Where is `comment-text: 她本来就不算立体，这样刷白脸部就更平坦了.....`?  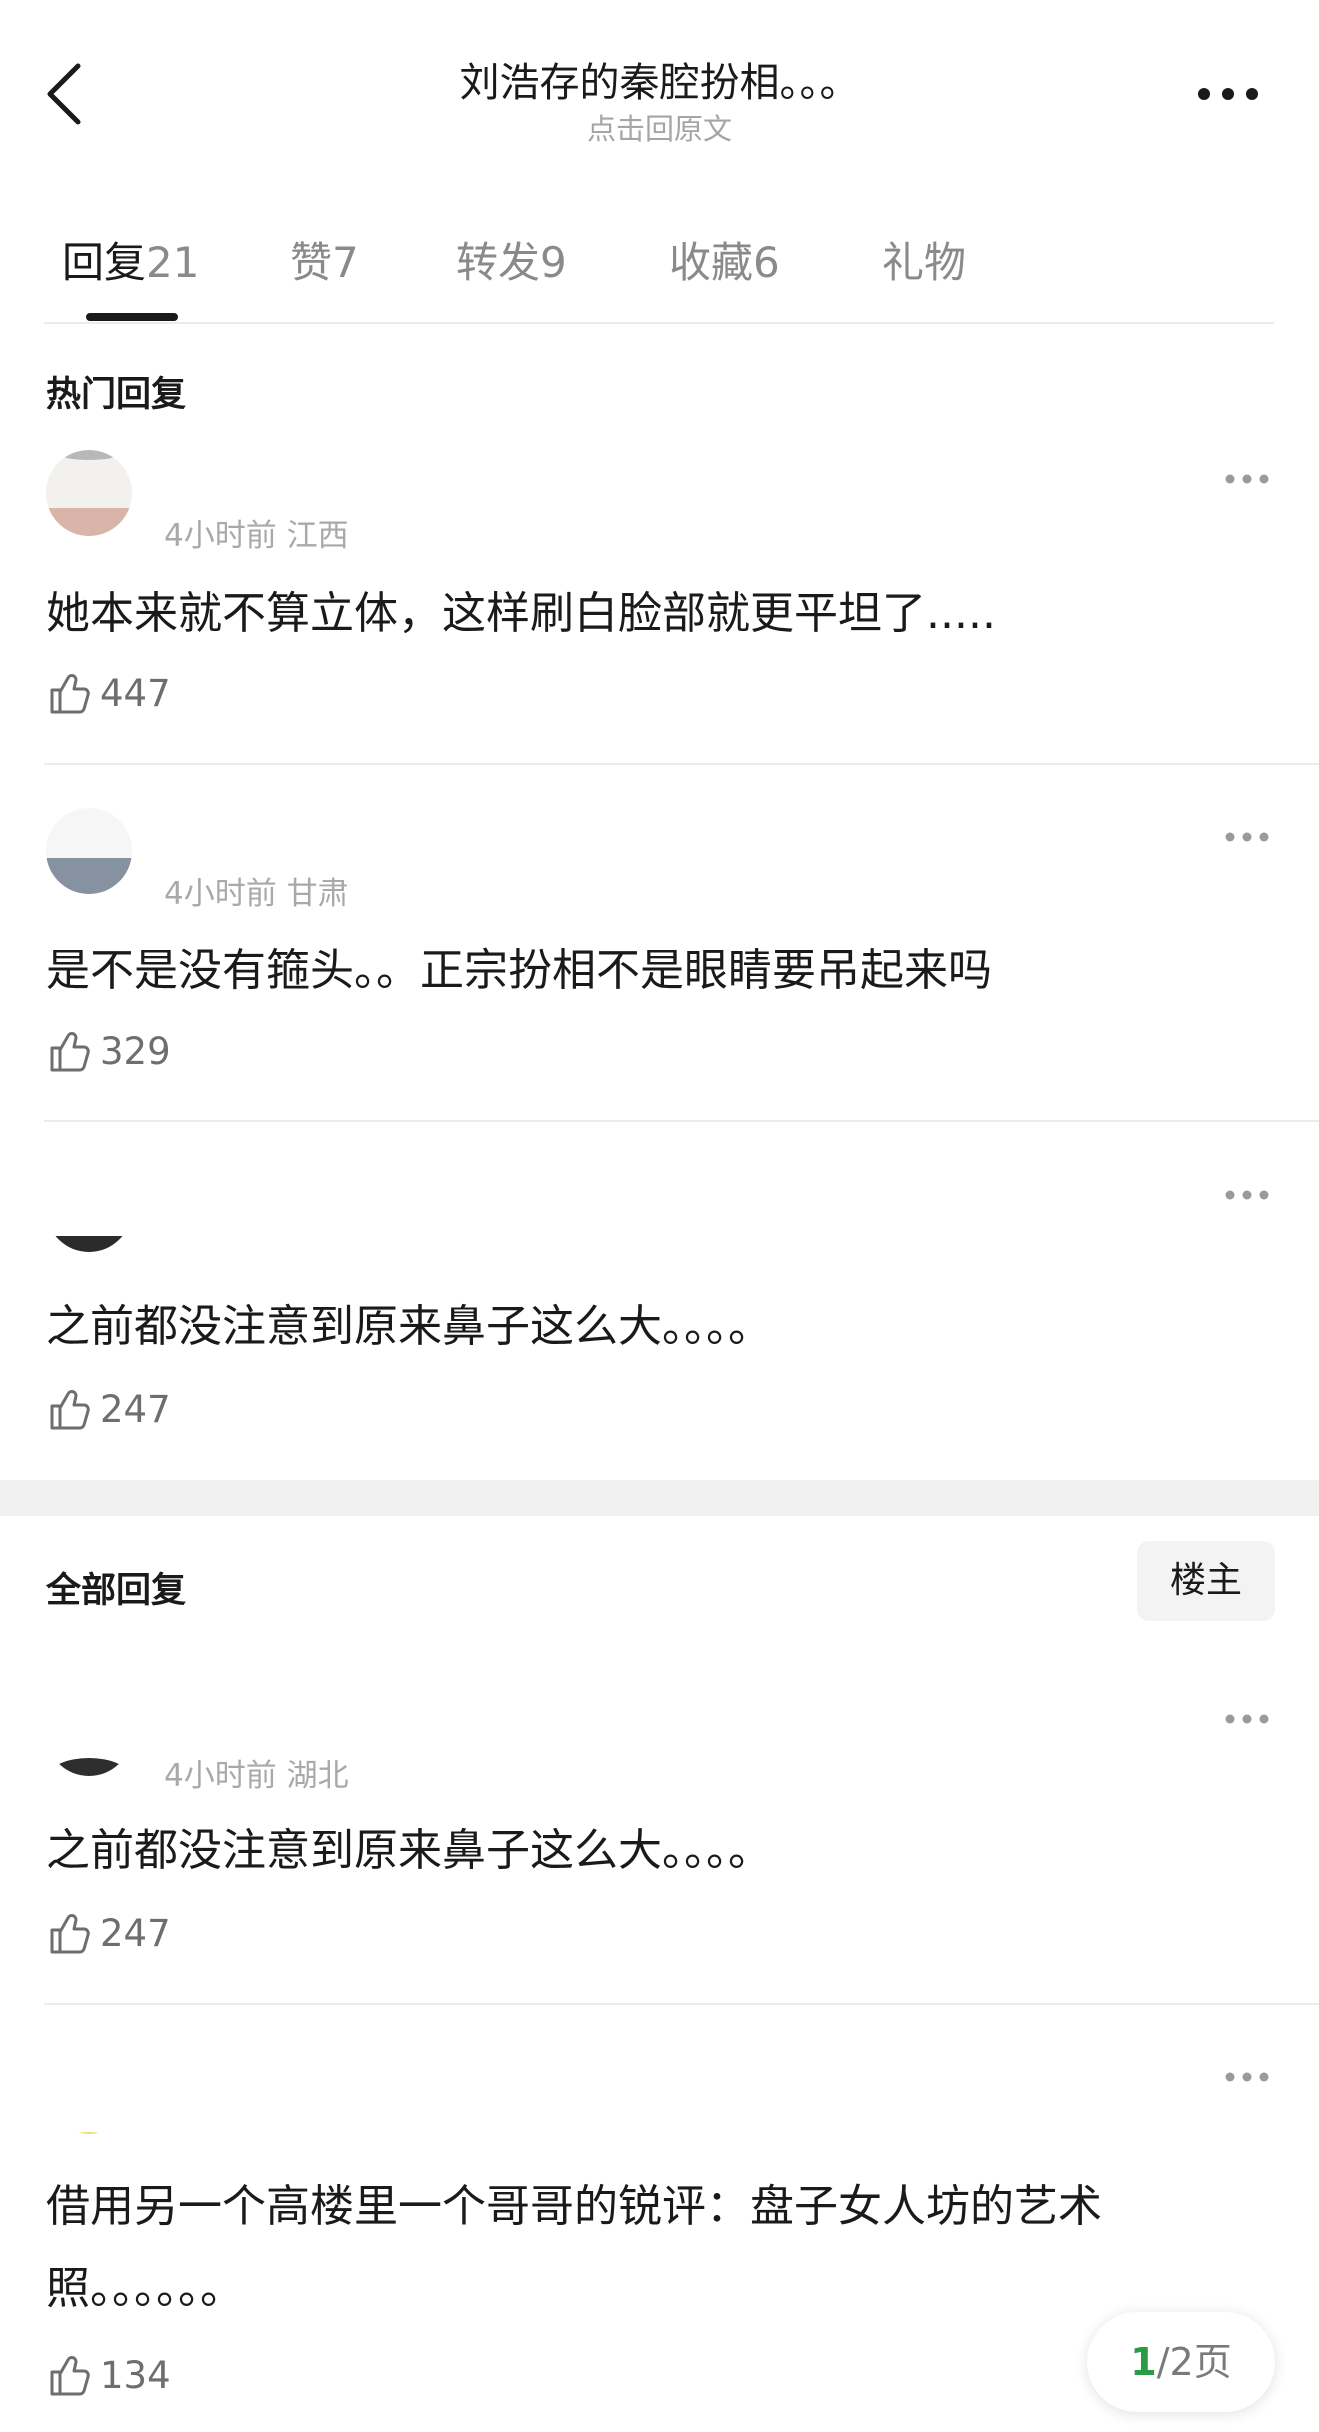 comment-text: 她本来就不算立体，这样刷白脸部就更平坦了..... is located at coordinates (521, 613).